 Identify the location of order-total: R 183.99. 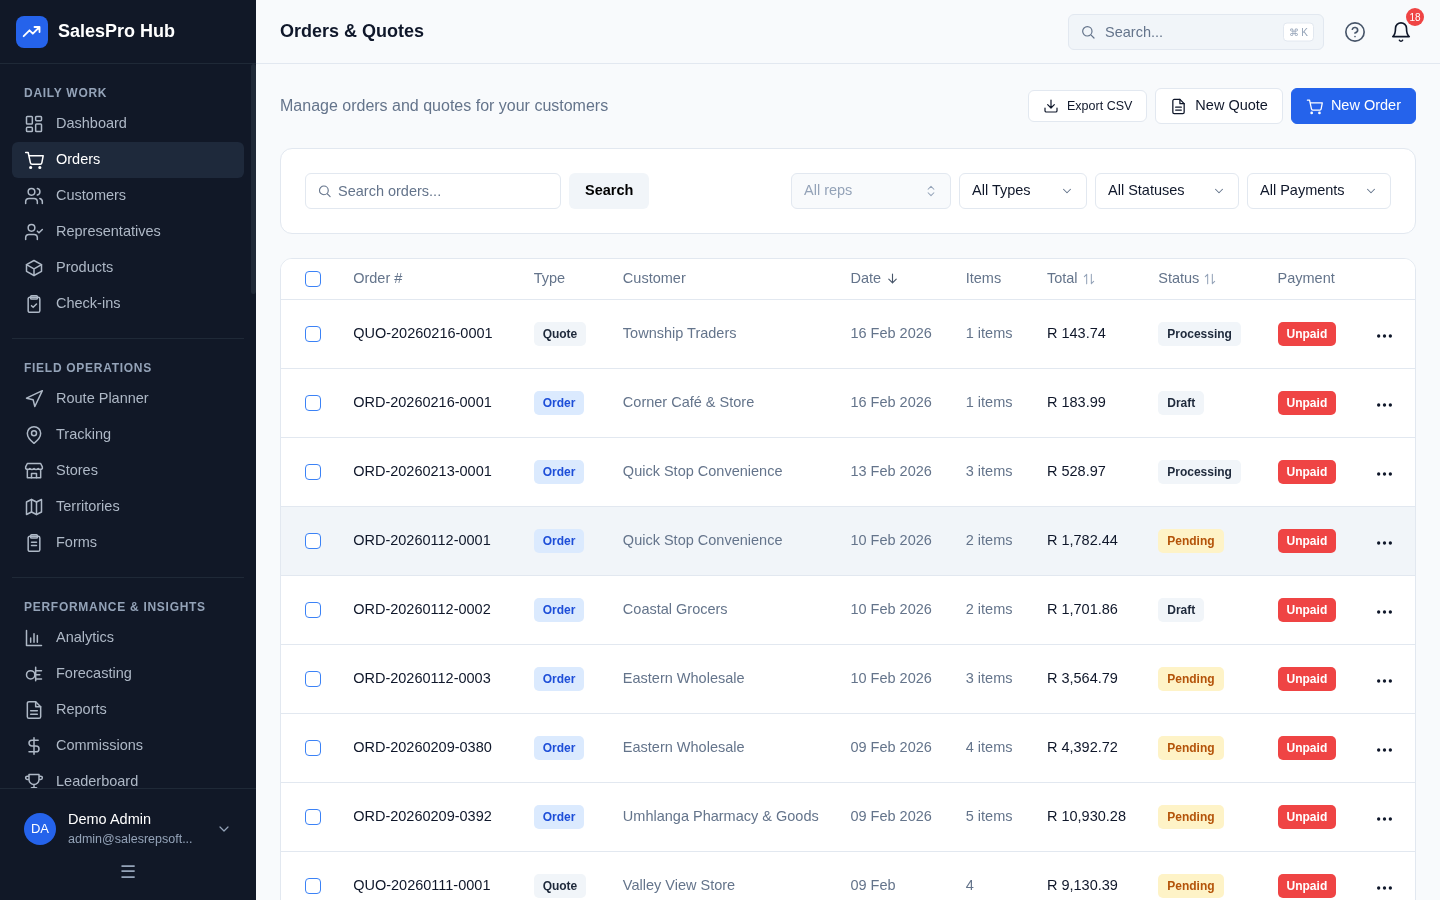
(1076, 401).